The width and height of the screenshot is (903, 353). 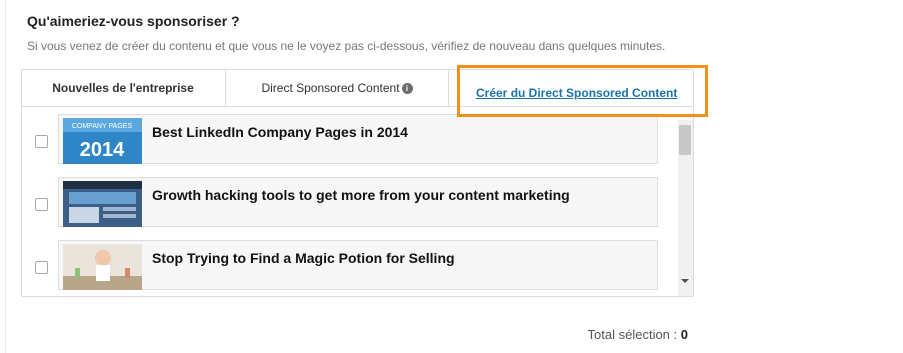 What do you see at coordinates (684, 334) in the screenshot?
I see `total-selection-value: 0` at bounding box center [684, 334].